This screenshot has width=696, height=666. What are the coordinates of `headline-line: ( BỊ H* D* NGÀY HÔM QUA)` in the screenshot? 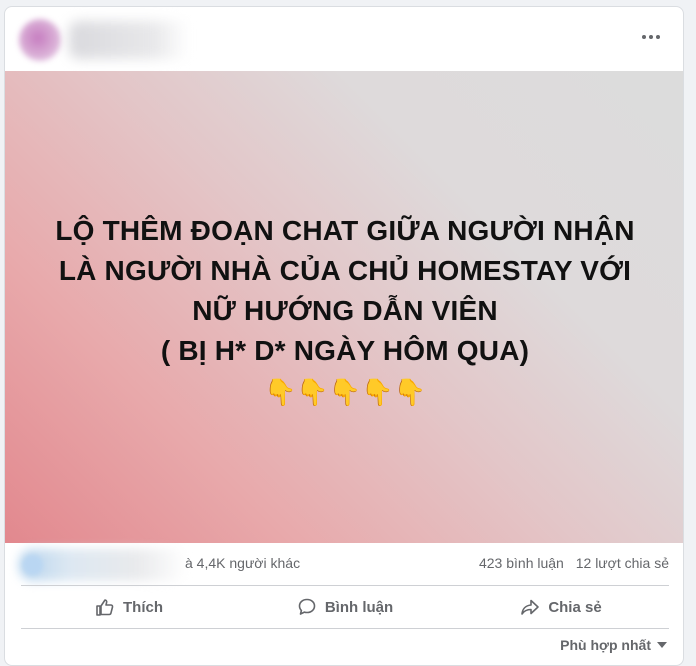 It's located at (345, 350).